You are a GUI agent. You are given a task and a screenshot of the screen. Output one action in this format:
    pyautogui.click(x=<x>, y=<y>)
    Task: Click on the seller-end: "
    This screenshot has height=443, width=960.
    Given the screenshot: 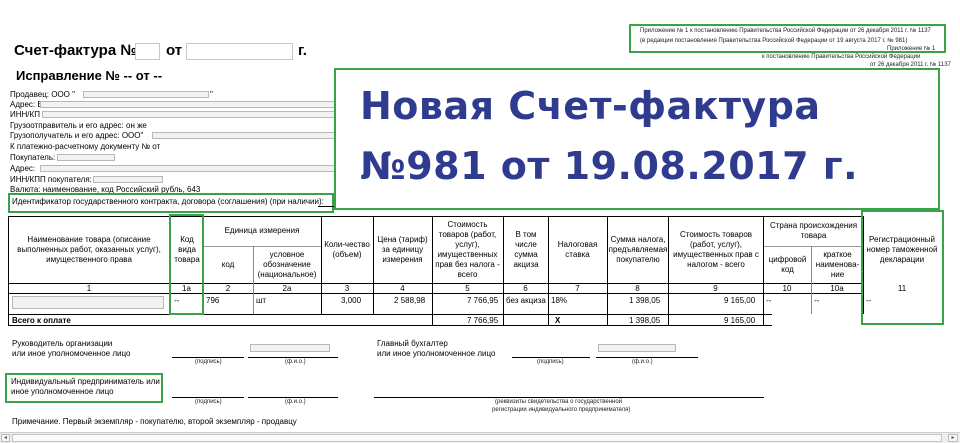 What is the action you would take?
    pyautogui.click(x=211, y=94)
    